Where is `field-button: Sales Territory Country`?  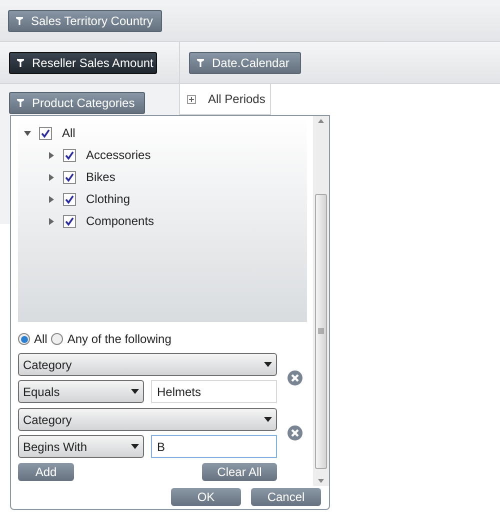
field-button: Sales Territory Country is located at coordinates (85, 21).